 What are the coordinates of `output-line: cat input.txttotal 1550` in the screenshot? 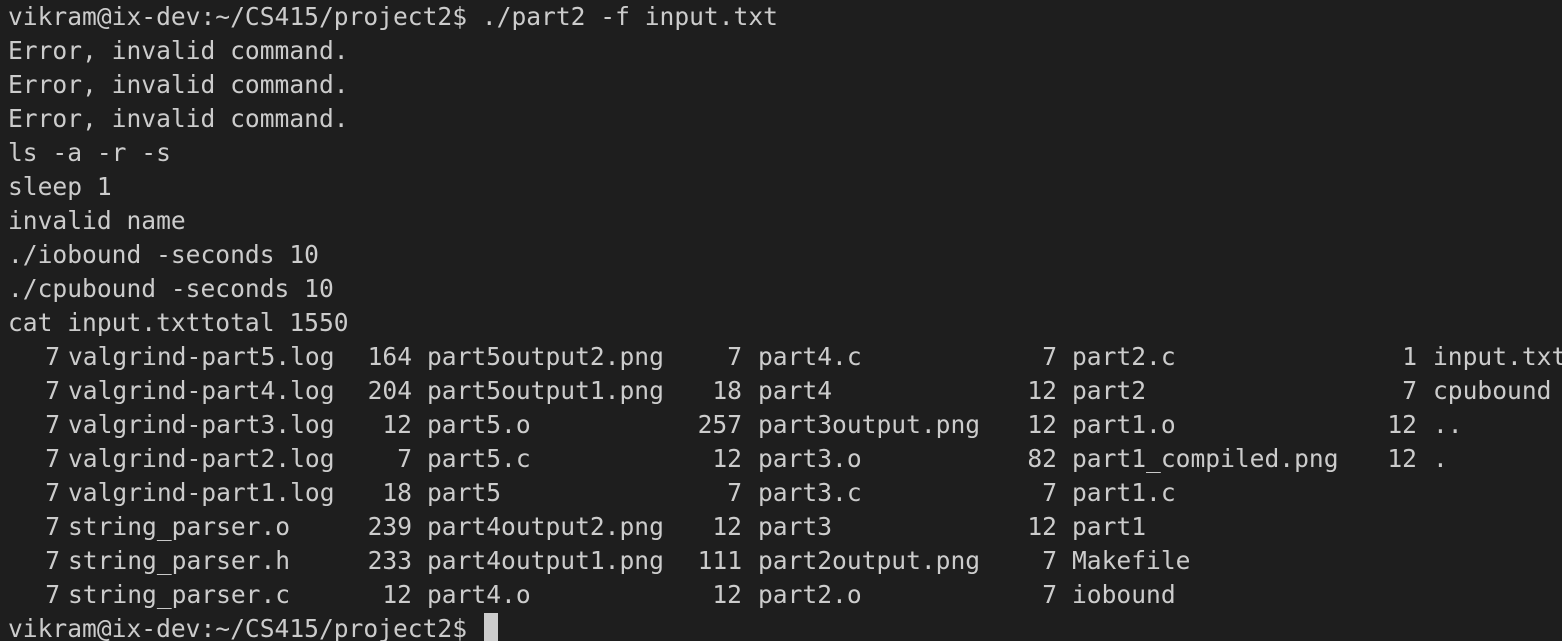 It's located at (178, 322).